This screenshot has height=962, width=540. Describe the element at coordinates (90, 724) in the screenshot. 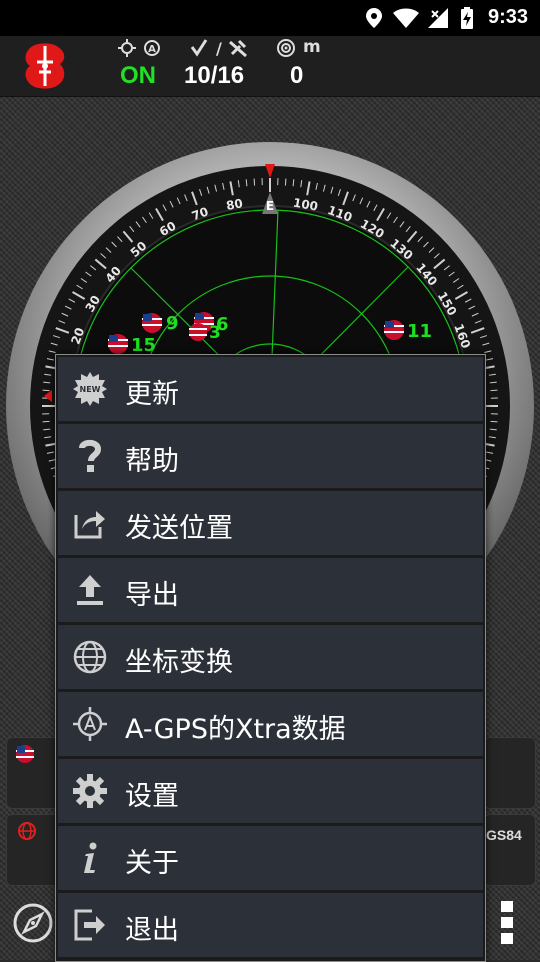

I see `agps-icon` at that location.